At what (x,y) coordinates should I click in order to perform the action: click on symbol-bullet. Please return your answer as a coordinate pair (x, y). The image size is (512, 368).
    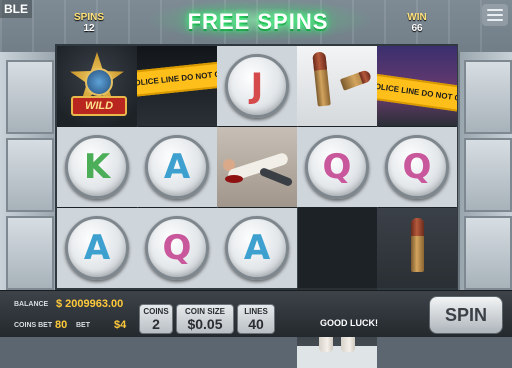
    Looking at the image, I should click on (417, 248).